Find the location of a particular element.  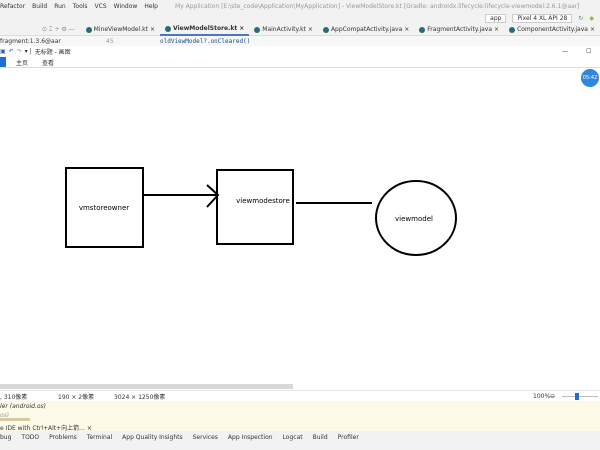

tool-profiler: Profiler is located at coordinates (348, 437).